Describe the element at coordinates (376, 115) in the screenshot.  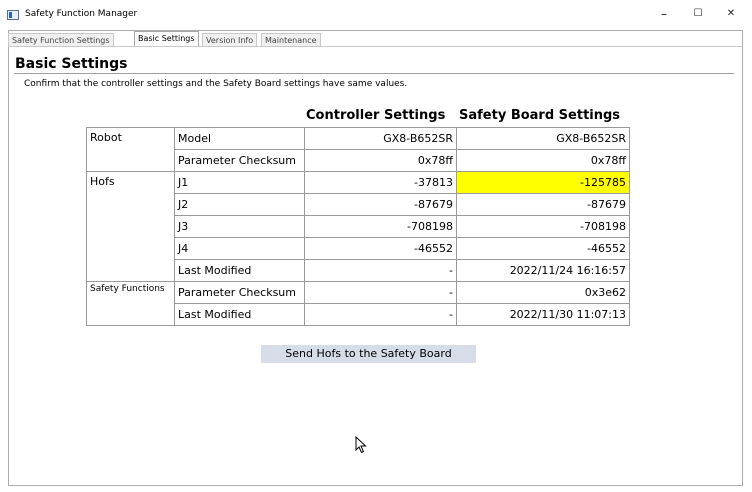
I see `header-controller-settings: Controller Settings` at that location.